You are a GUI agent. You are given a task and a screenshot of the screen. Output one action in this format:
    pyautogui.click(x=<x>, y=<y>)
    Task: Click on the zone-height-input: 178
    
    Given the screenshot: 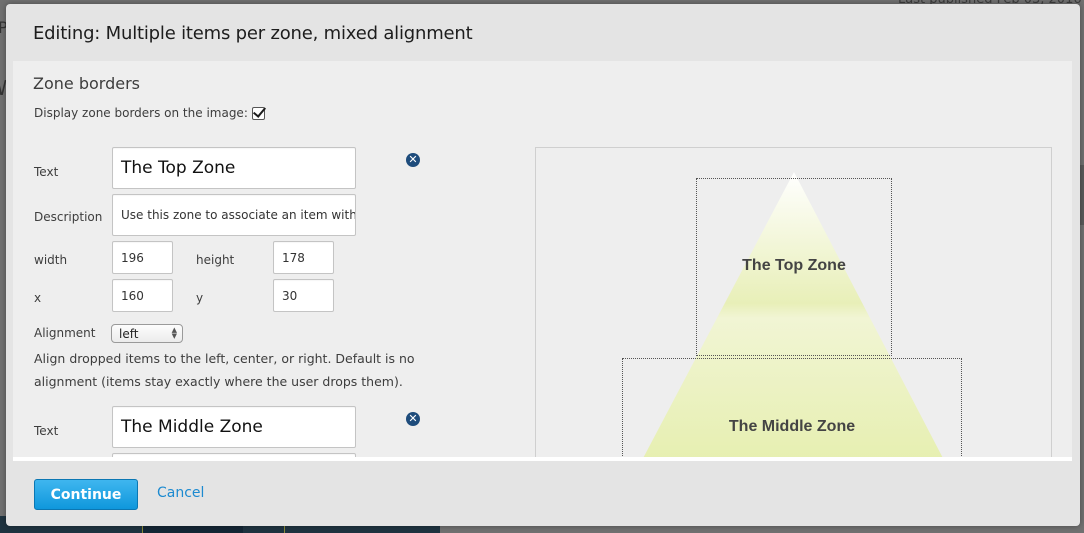 What is the action you would take?
    pyautogui.click(x=303, y=257)
    